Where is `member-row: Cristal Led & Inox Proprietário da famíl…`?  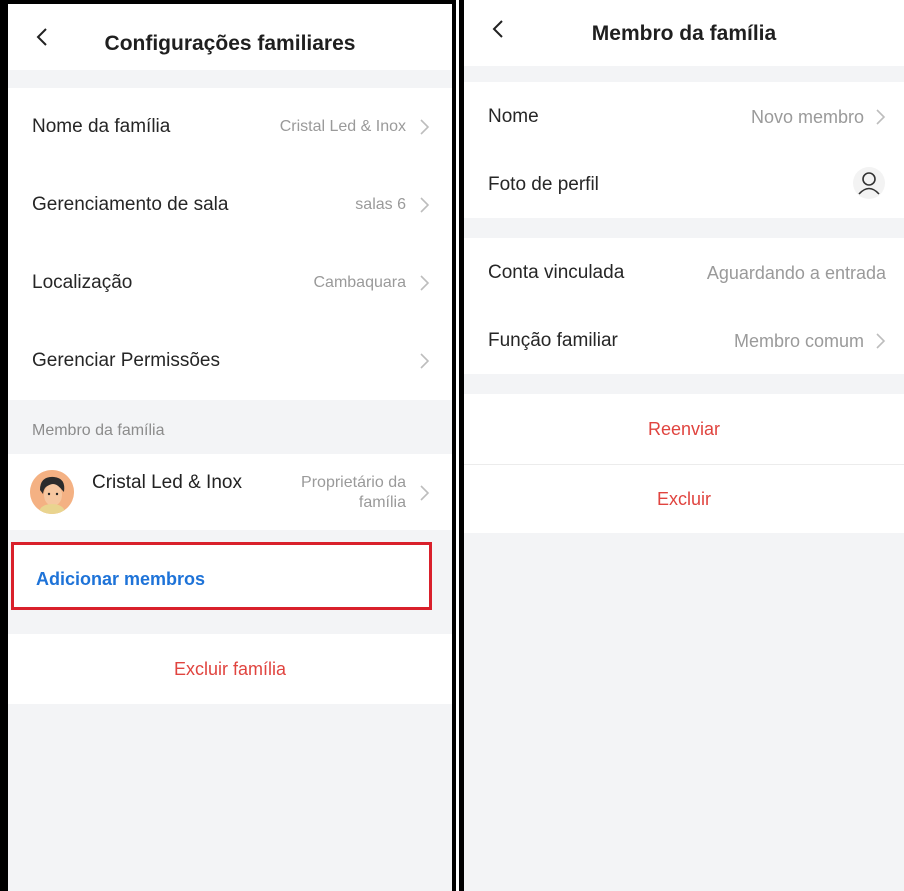
member-row: Cristal Led & Inox Proprietário da famíl… is located at coordinates (230, 492).